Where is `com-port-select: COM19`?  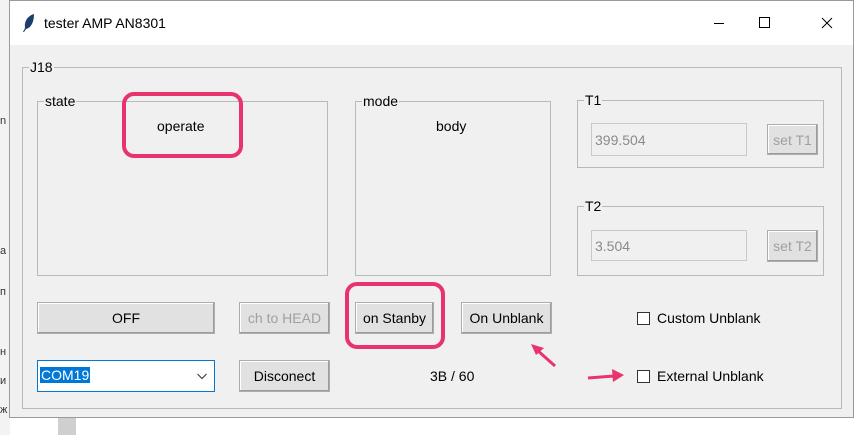 com-port-select: COM19 is located at coordinates (126, 376).